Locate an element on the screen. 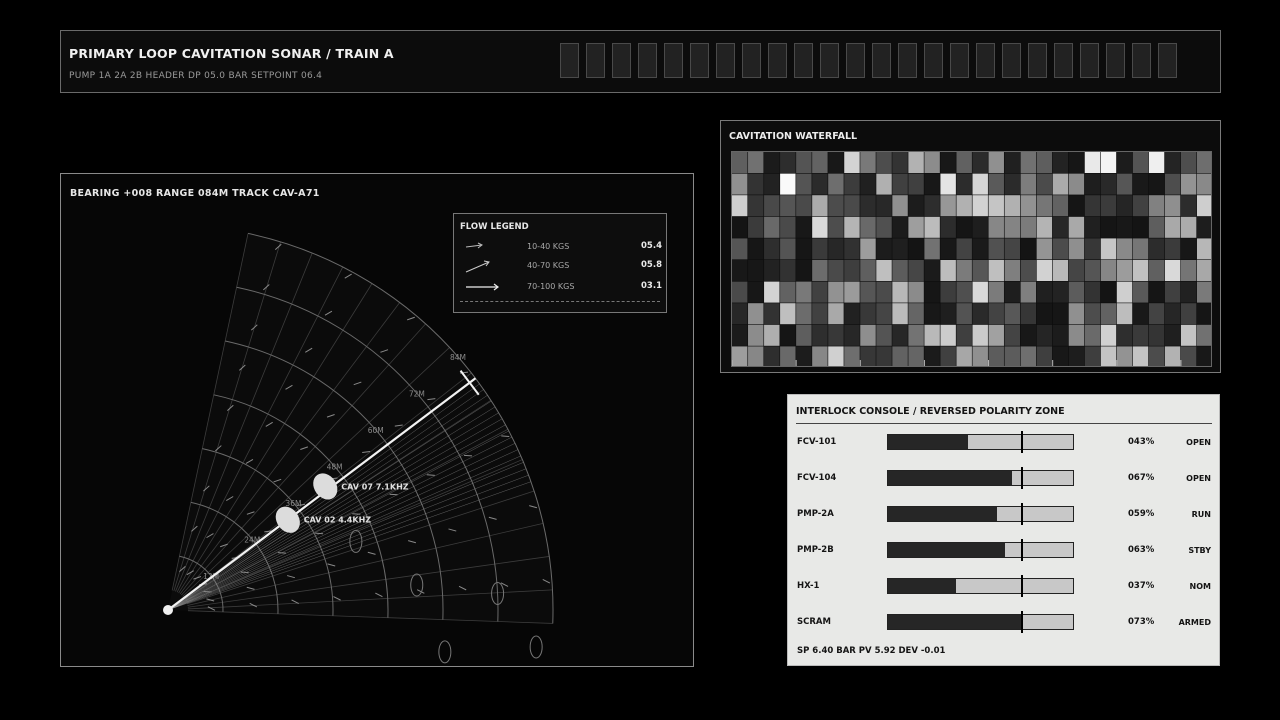  interlock-state: OPEN is located at coordinates (1198, 442).